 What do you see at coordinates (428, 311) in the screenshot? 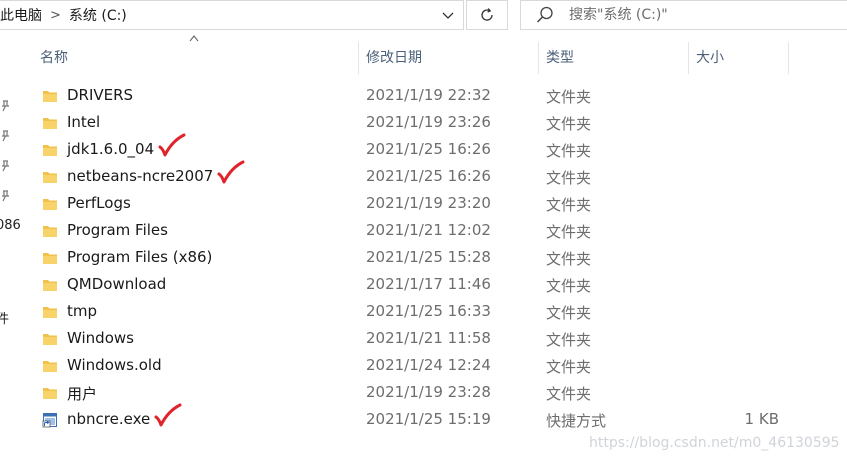
I see `file-modified-date: 2021/1/25 16:33` at bounding box center [428, 311].